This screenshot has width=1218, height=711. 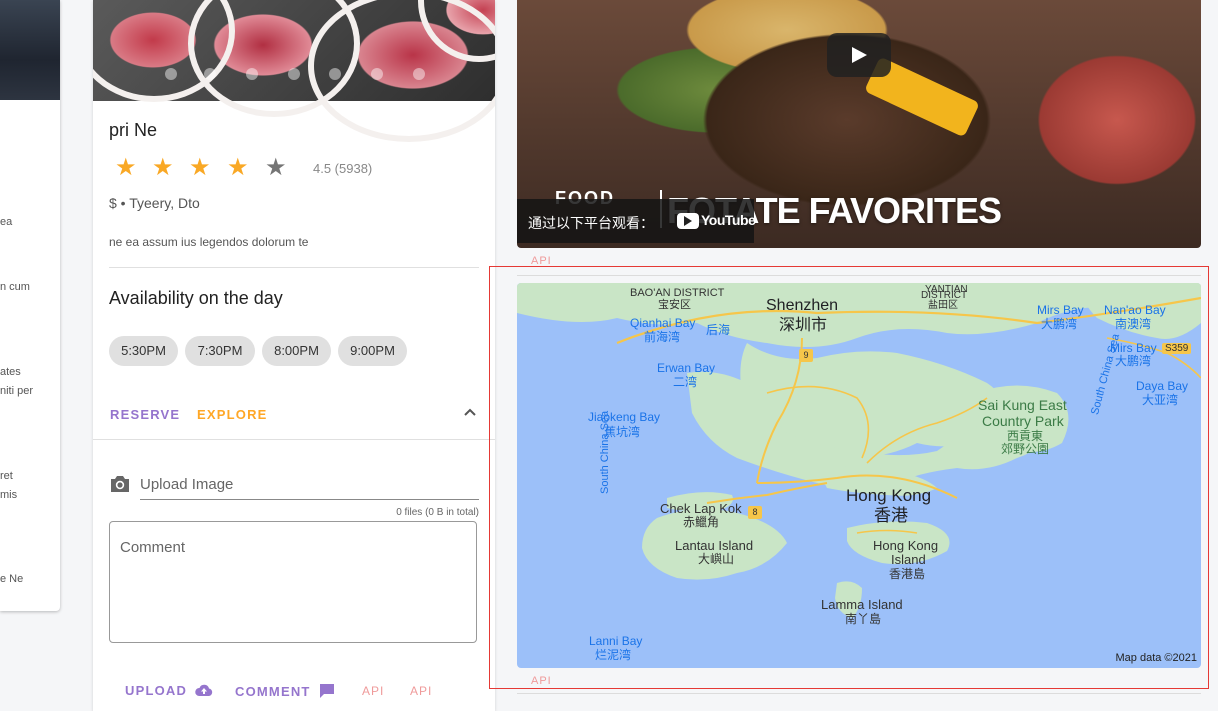 I want to click on play-icon, so click(x=859, y=55).